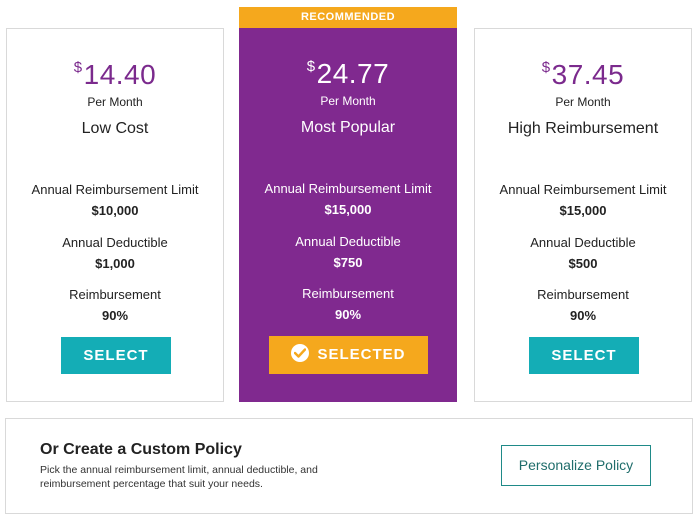 The image size is (700, 523). Describe the element at coordinates (361, 354) in the screenshot. I see `selected-label: SELECTED` at that location.